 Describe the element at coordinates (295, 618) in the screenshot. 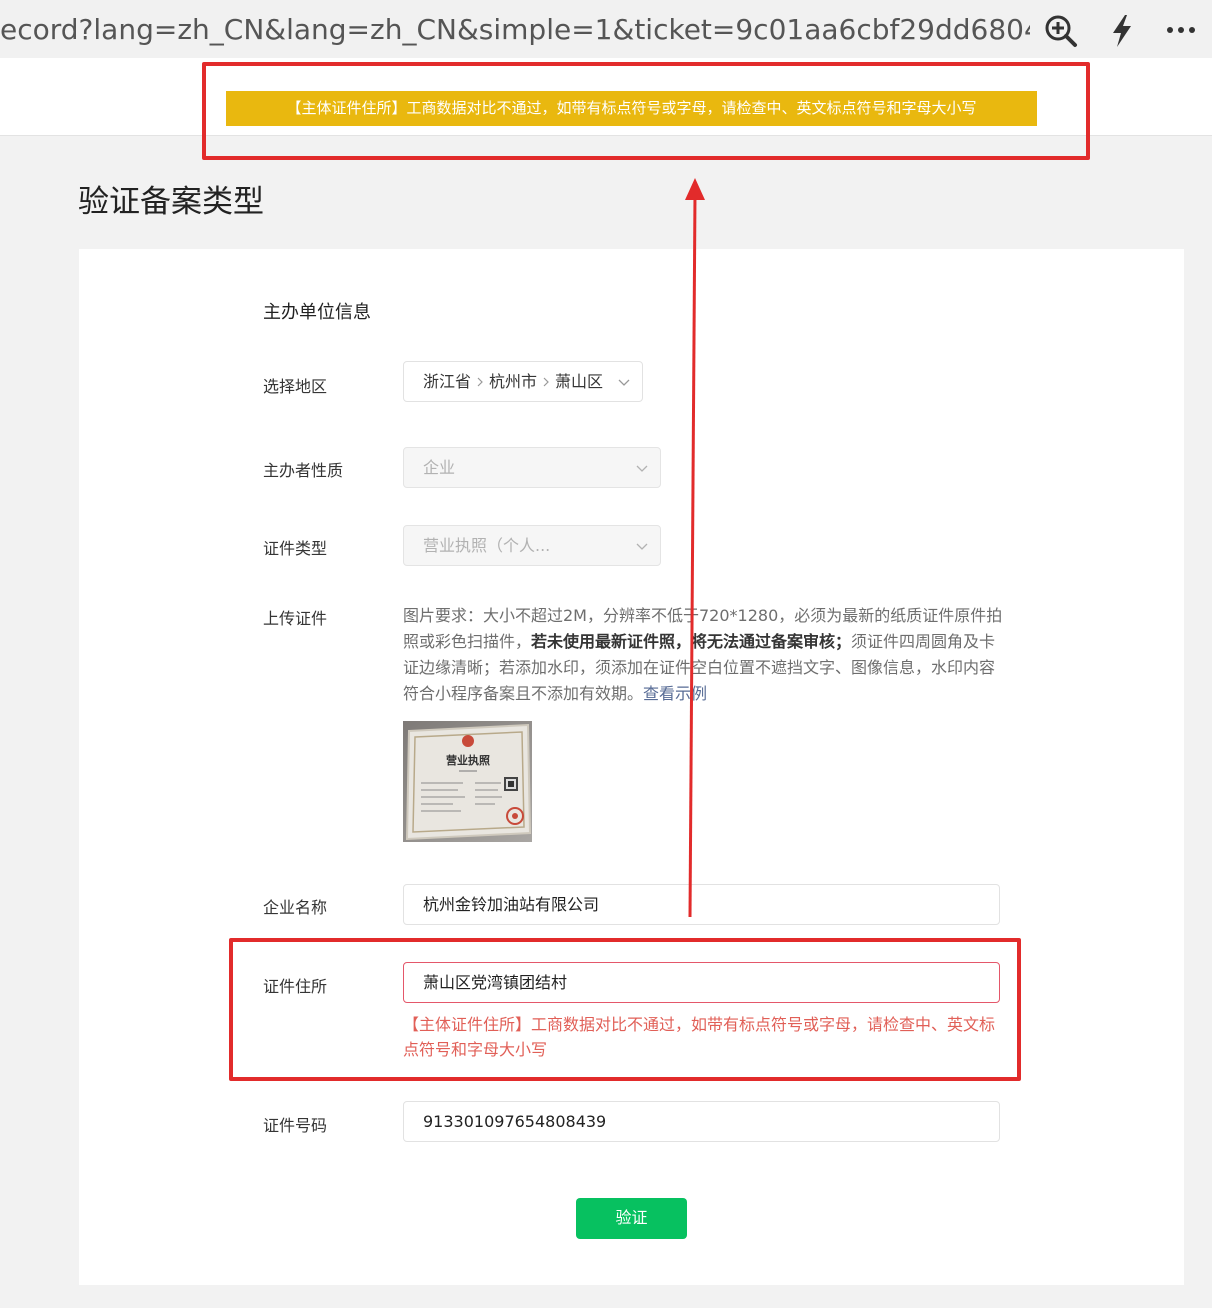

I see `upload-label: 上传证件` at that location.